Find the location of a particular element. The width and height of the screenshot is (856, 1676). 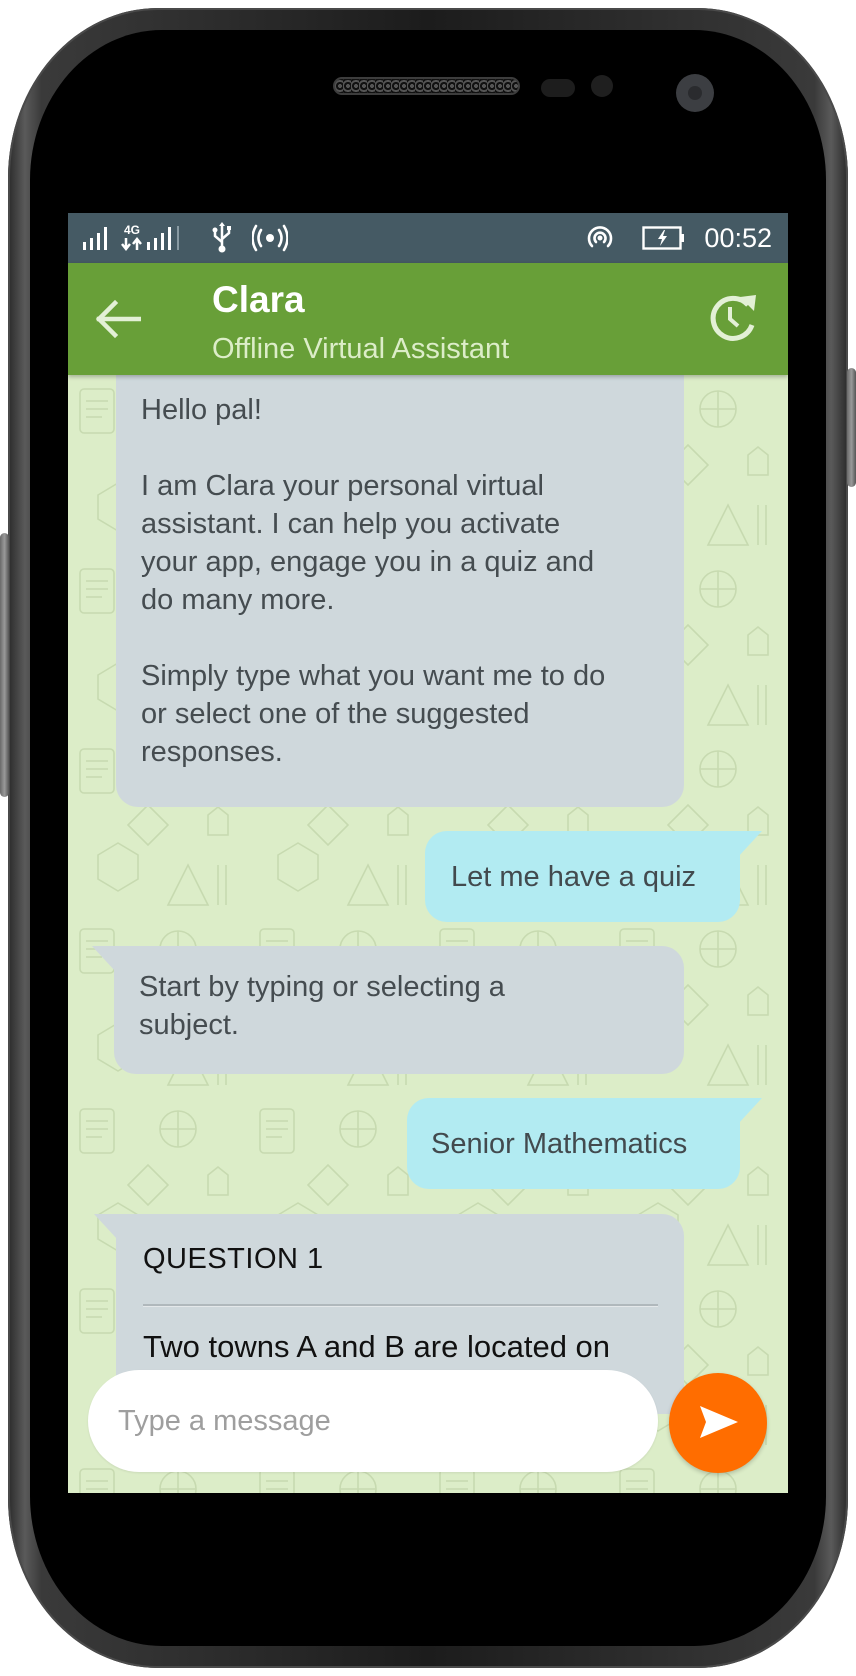

app-bar: Clara Offline Virtual Assistant is located at coordinates (428, 319).